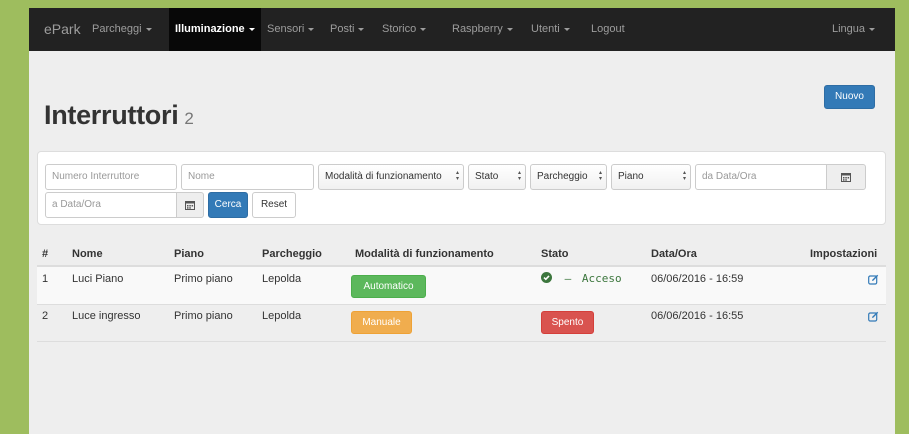 The width and height of the screenshot is (909, 434). What do you see at coordinates (282, 316) in the screenshot?
I see `row-2-parcheggio: Lepolda` at bounding box center [282, 316].